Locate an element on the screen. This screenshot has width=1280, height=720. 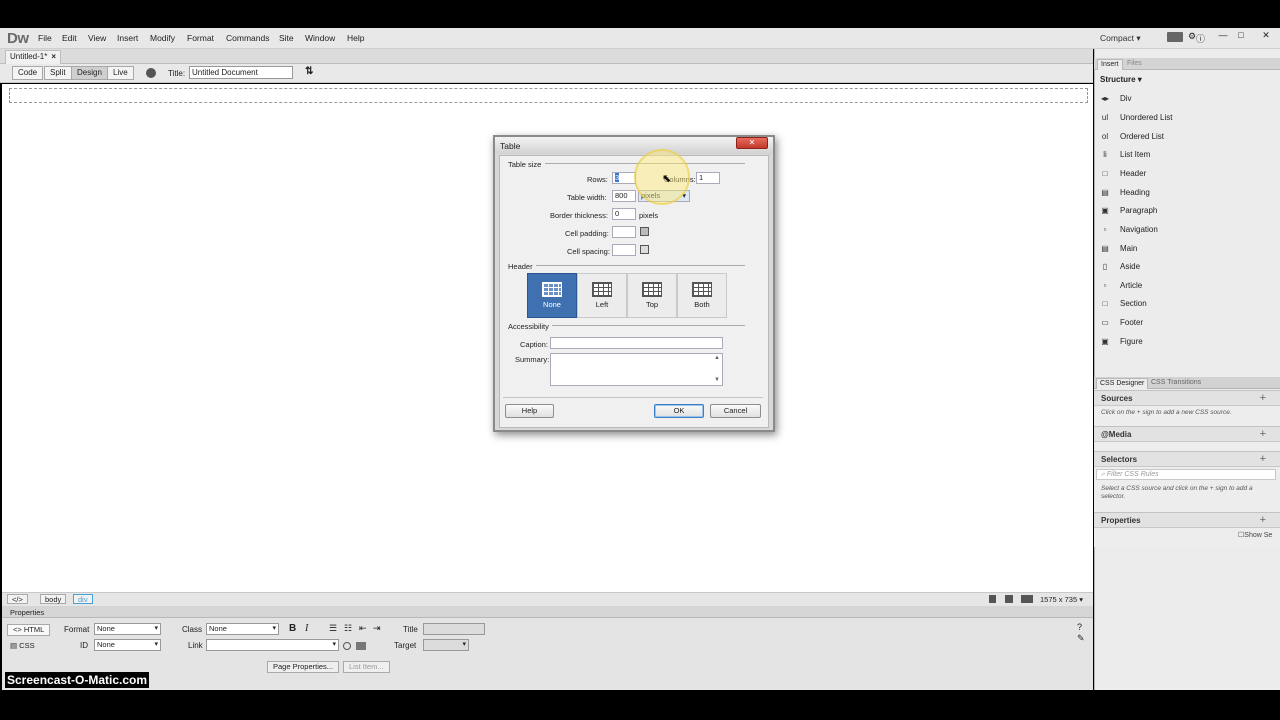
cell-padding-input is located at coordinates (624, 232).